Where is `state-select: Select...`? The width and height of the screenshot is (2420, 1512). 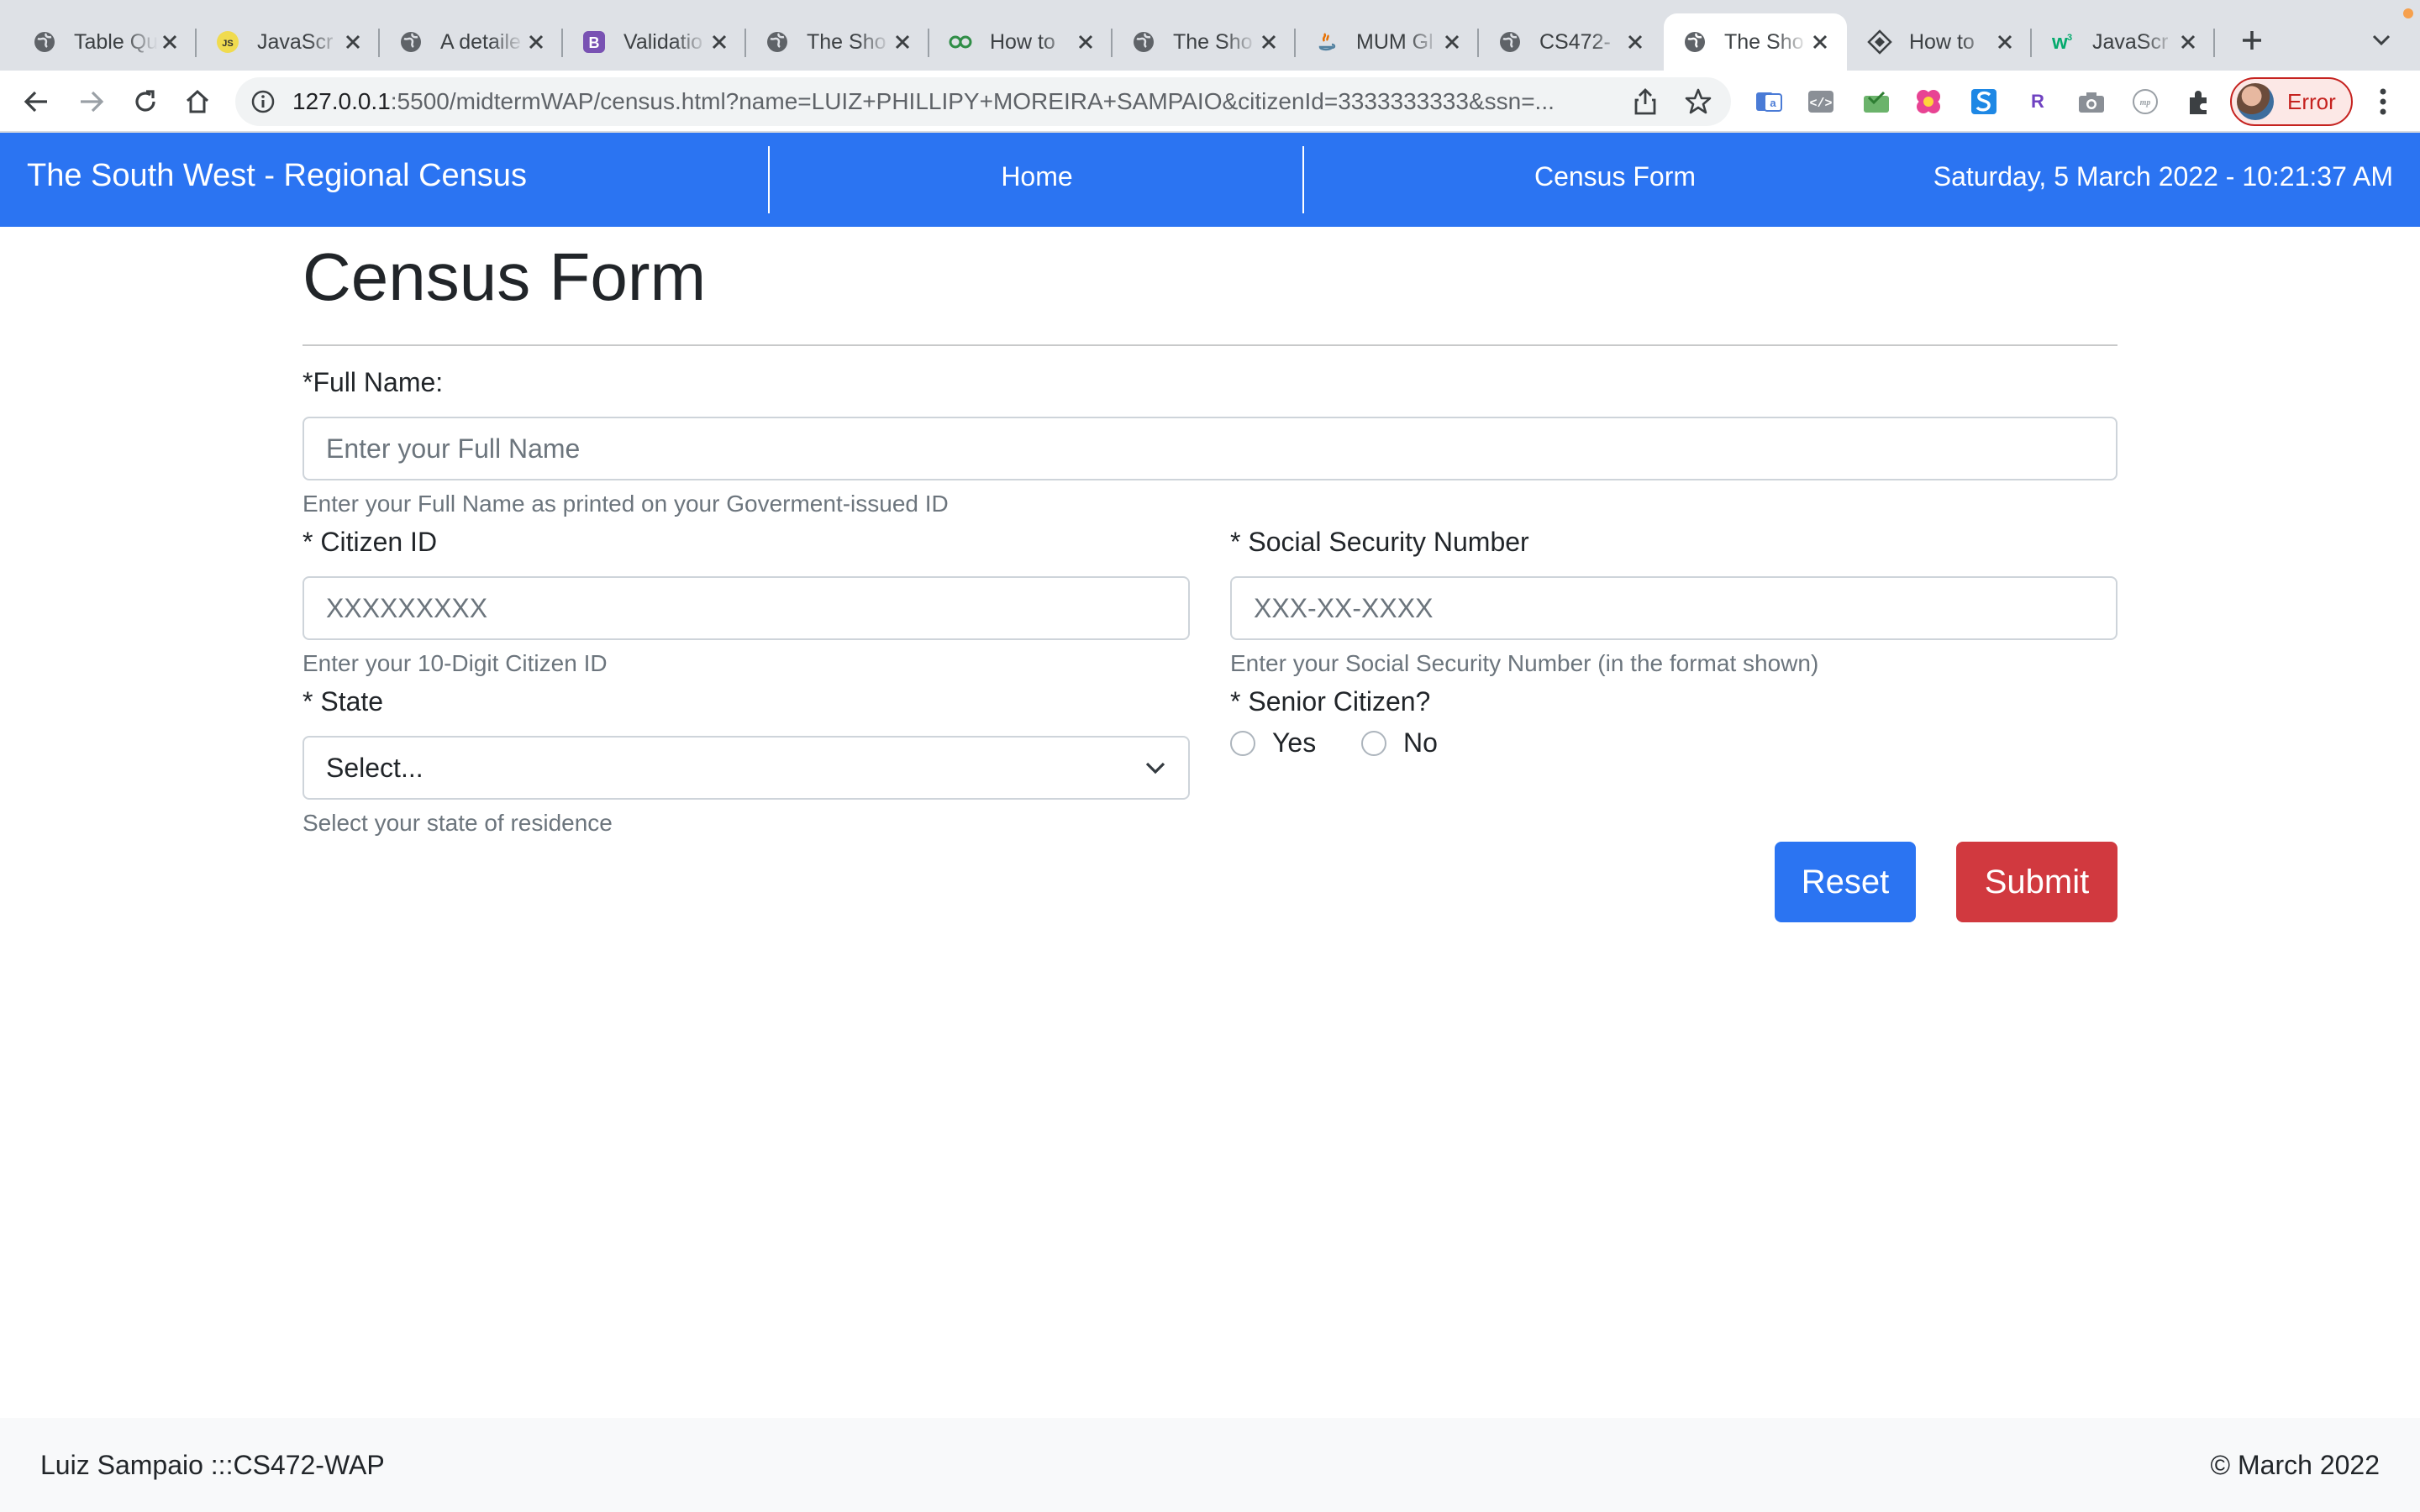 state-select: Select... is located at coordinates (746, 768).